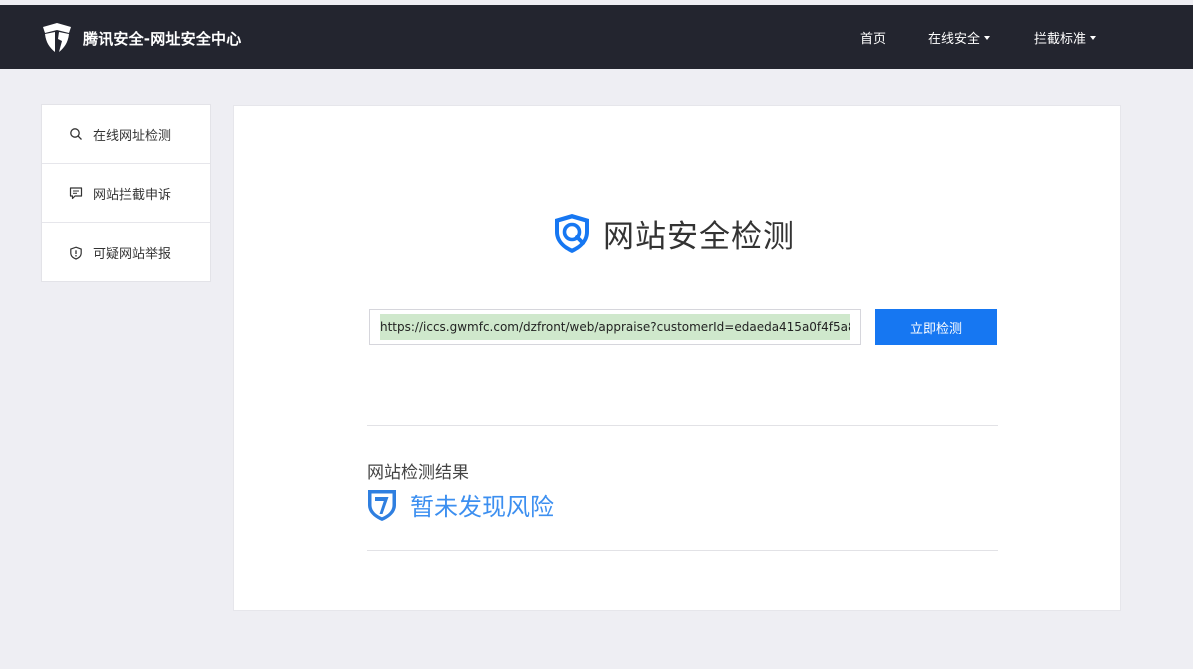 This screenshot has width=1193, height=669. Describe the element at coordinates (596, 37) in the screenshot. I see `top-navigation-bar: 腾讯安全-网址安全中心 首页 在线安全 拦截标准` at that location.